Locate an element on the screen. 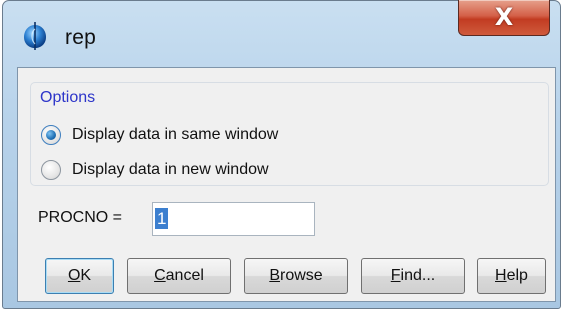  radio-new-window-button is located at coordinates (51, 170).